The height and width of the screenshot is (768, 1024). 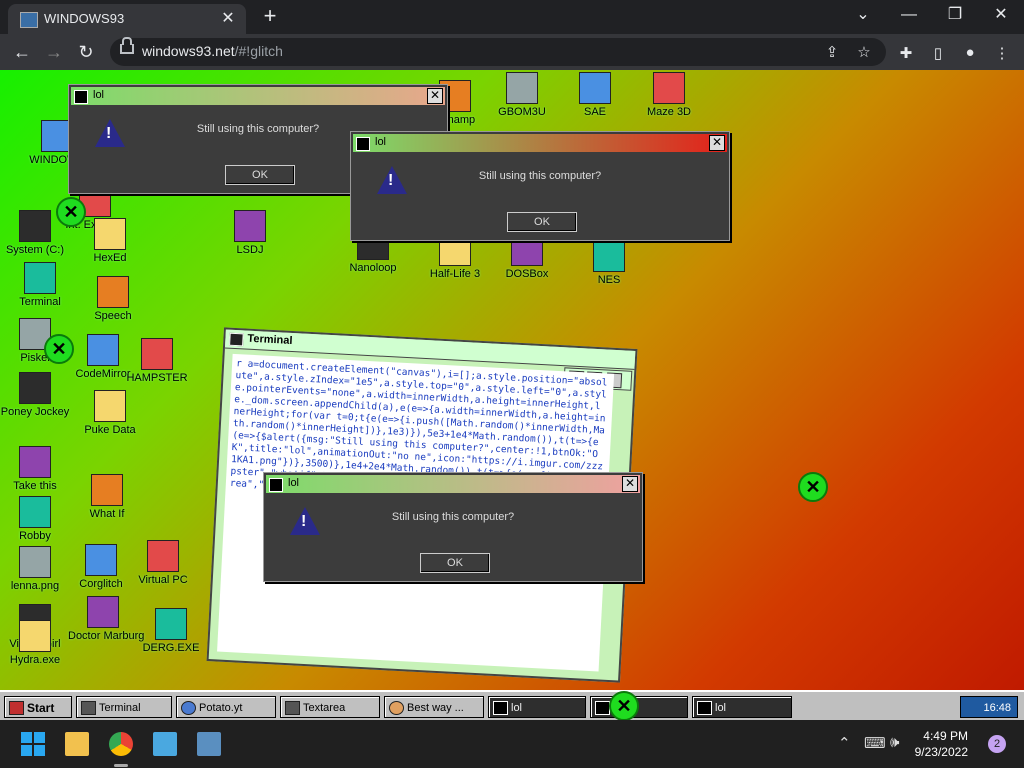 I want to click on back-button: ←, so click(x=22, y=52).